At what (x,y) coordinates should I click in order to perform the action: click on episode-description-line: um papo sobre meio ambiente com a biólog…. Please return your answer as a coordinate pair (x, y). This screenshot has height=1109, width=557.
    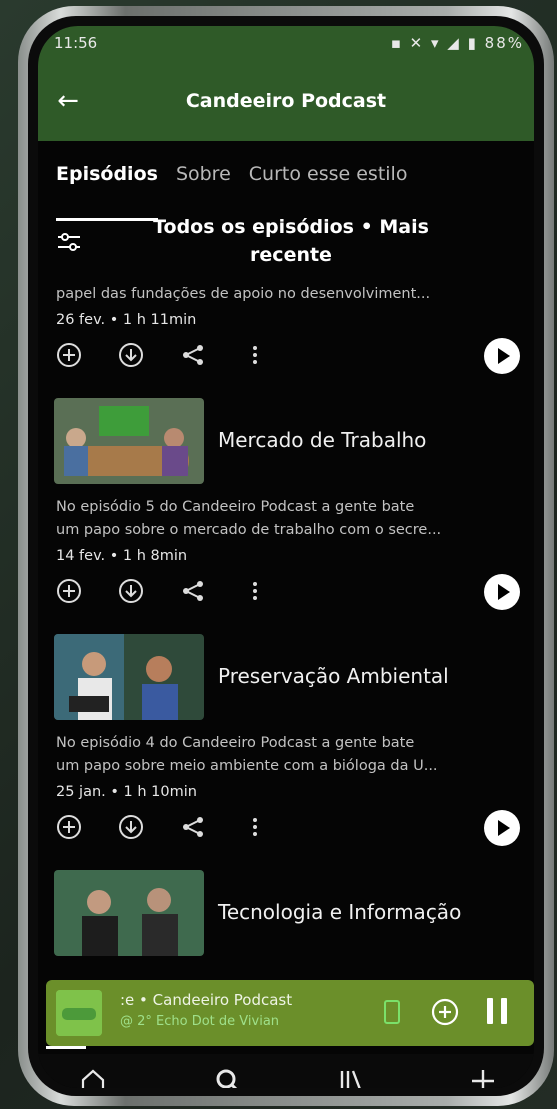
    Looking at the image, I should click on (247, 766).